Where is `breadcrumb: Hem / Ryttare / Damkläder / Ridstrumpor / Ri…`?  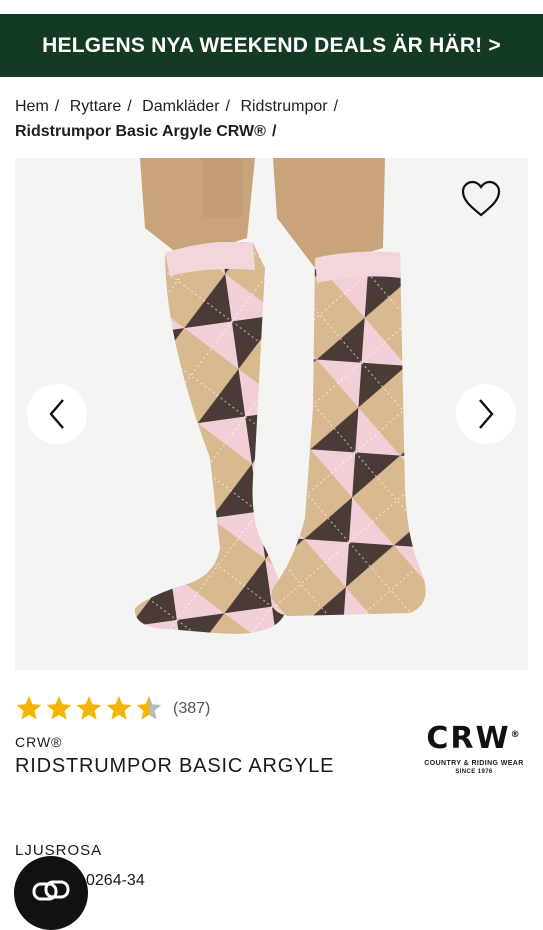
breadcrumb: Hem / Ryttare / Damkläder / Ridstrumpor / Ri… is located at coordinates (272, 119).